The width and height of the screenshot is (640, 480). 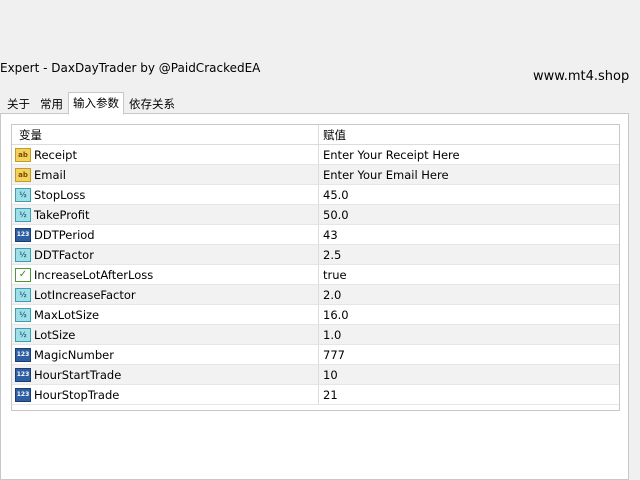 I want to click on parameter-value-cell: 1.0, so click(x=330, y=334).